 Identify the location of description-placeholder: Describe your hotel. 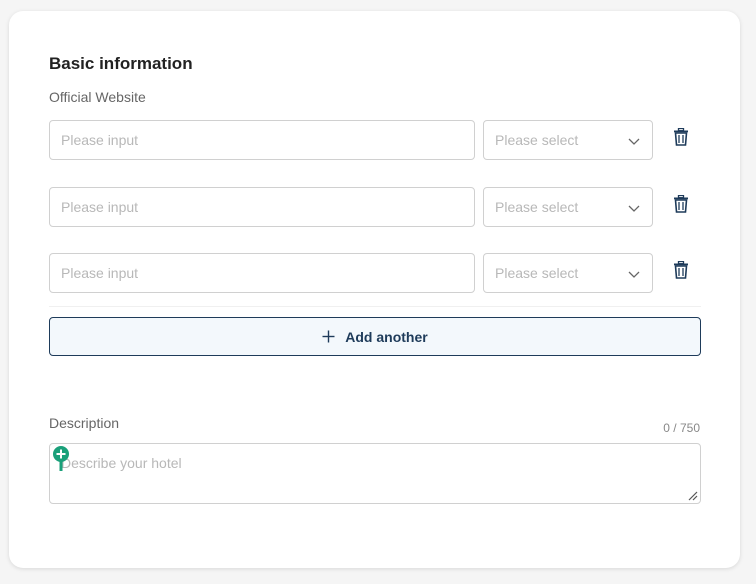
(121, 463).